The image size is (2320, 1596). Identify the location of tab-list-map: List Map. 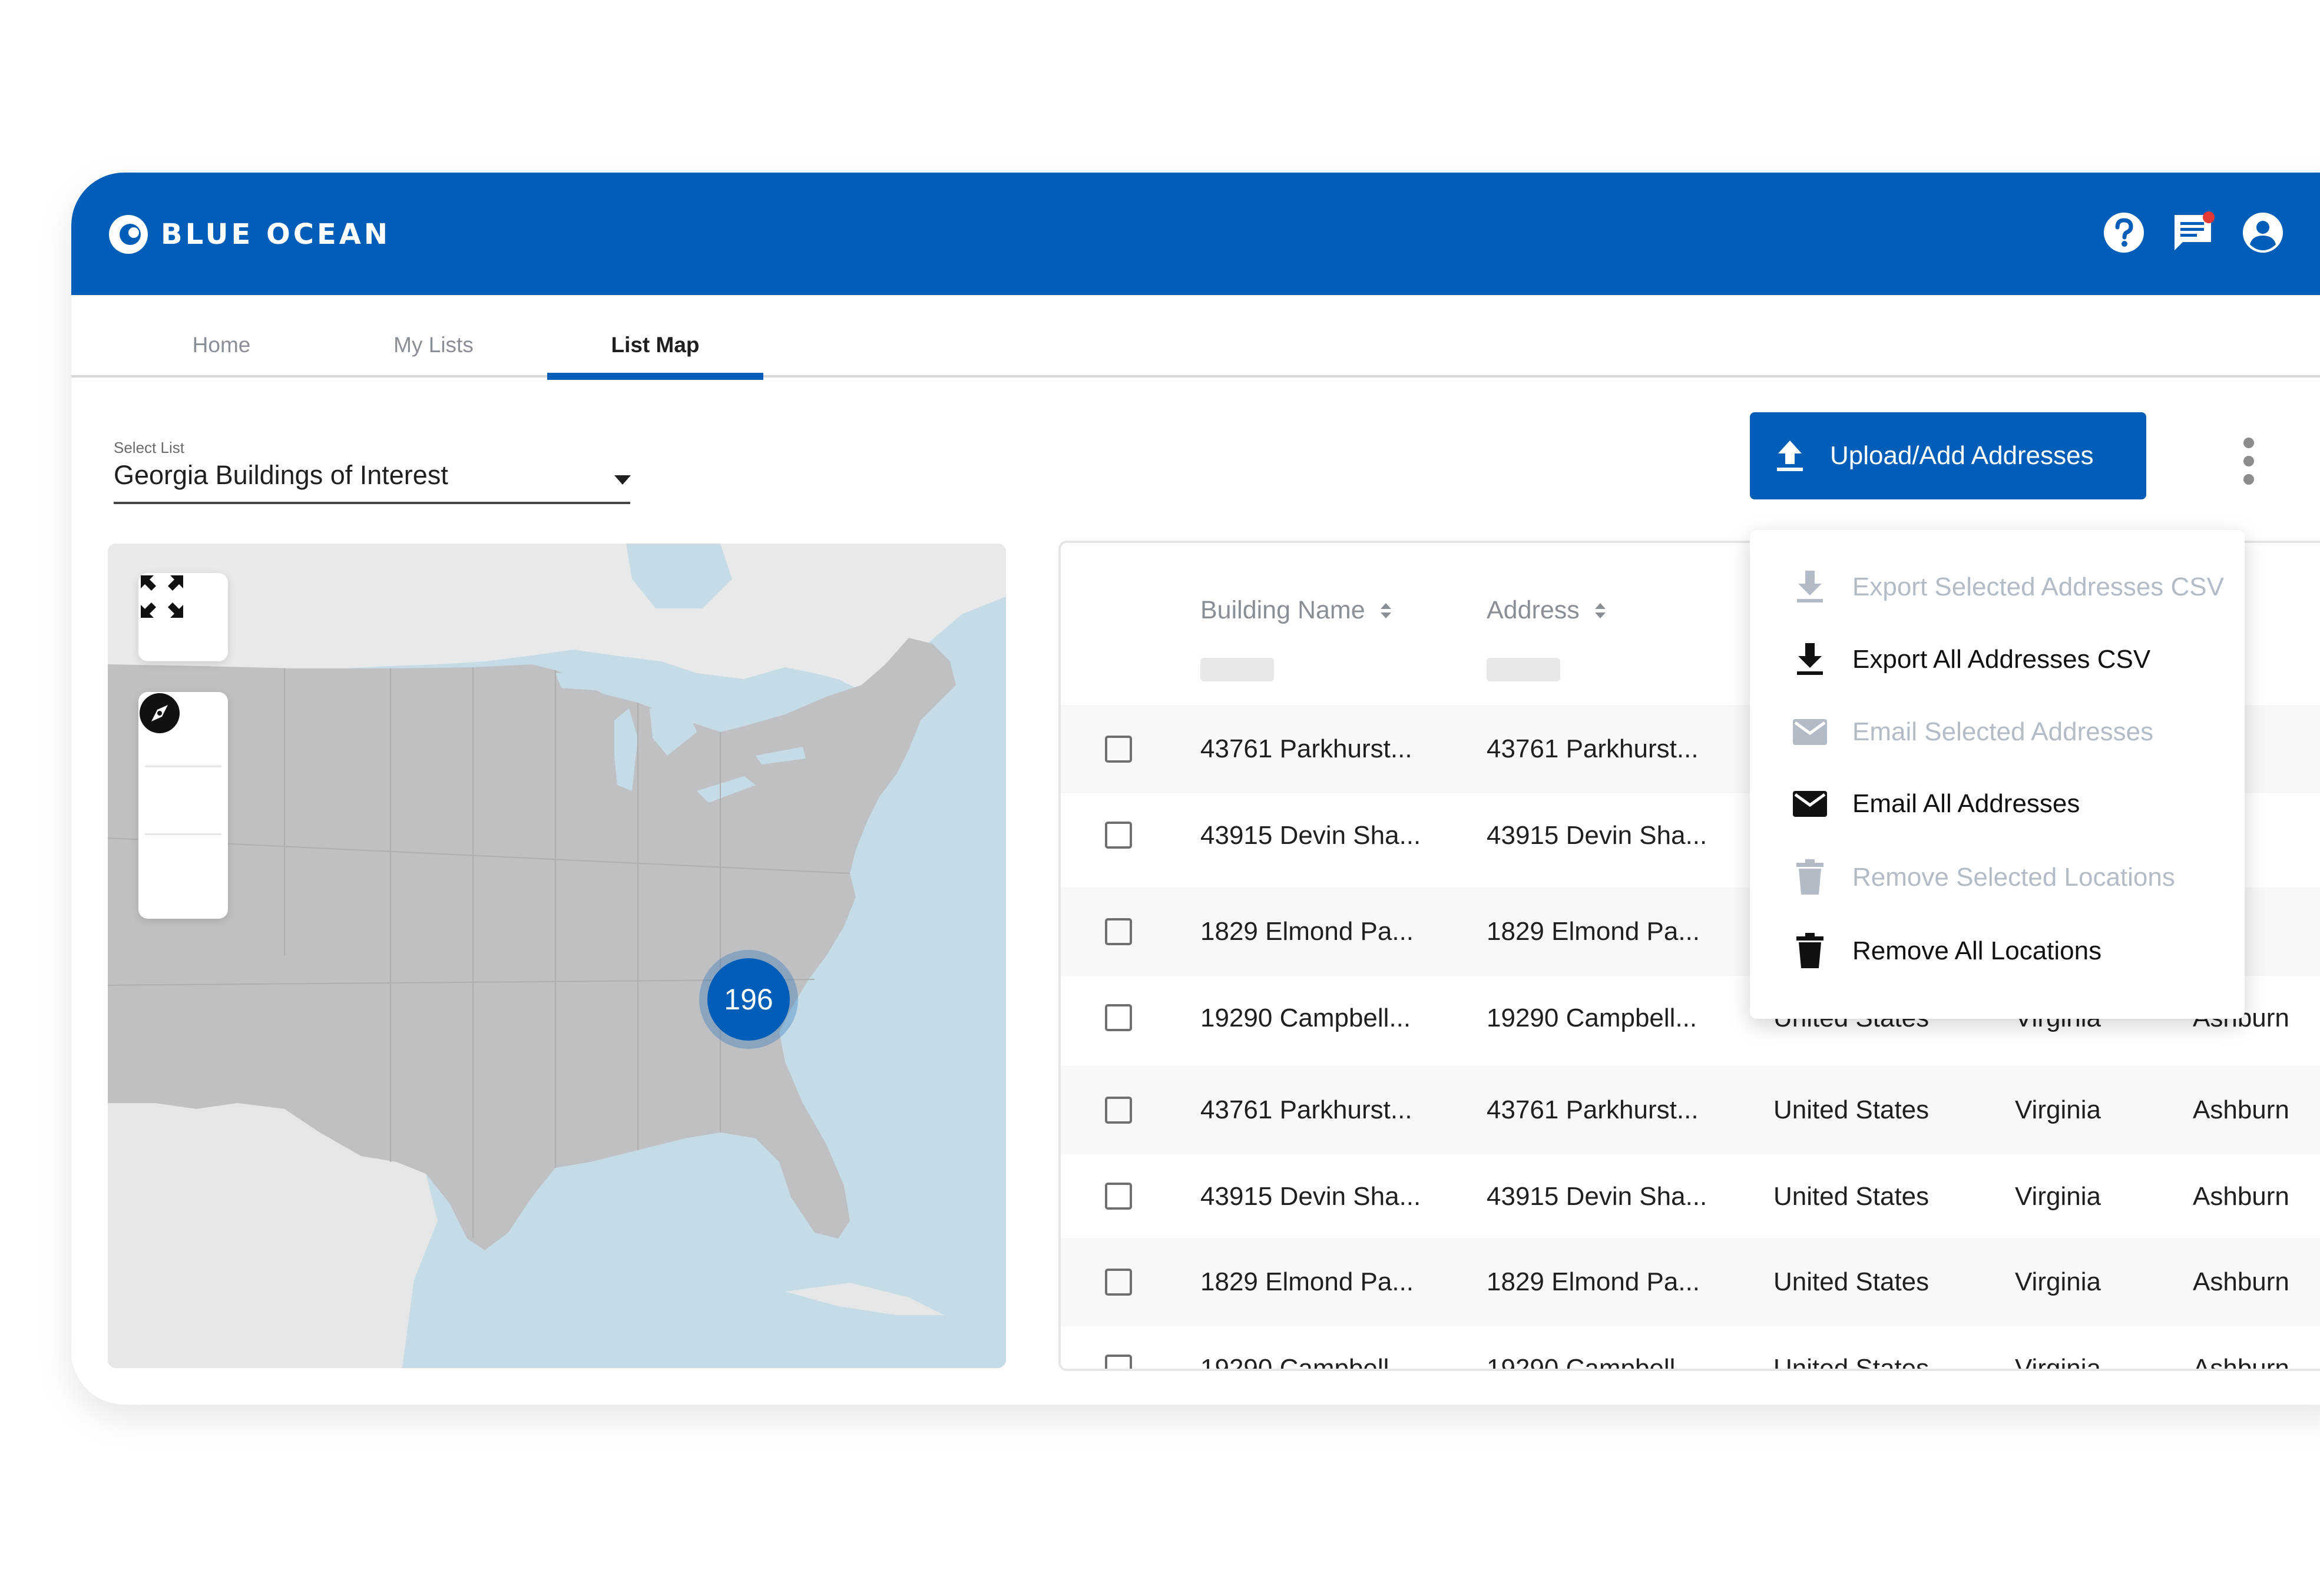
(655, 336).